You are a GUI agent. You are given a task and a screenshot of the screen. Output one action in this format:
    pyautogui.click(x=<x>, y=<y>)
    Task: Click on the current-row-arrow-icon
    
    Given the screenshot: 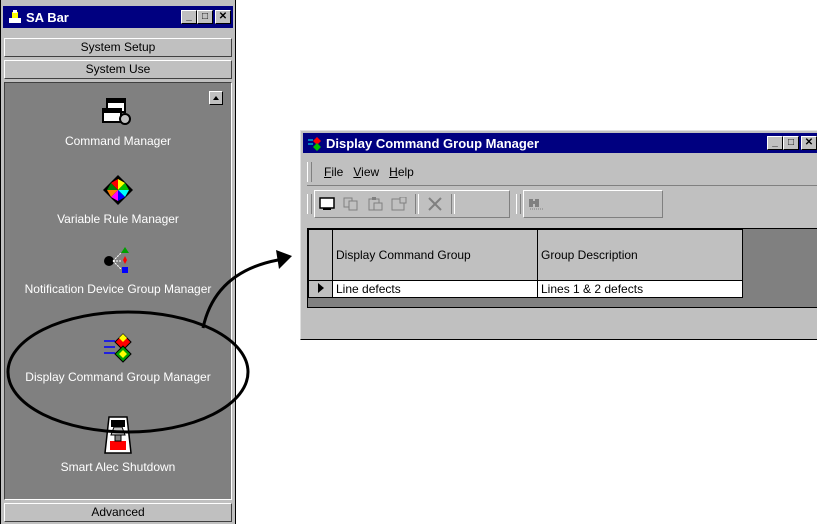 What is the action you would take?
    pyautogui.click(x=321, y=288)
    